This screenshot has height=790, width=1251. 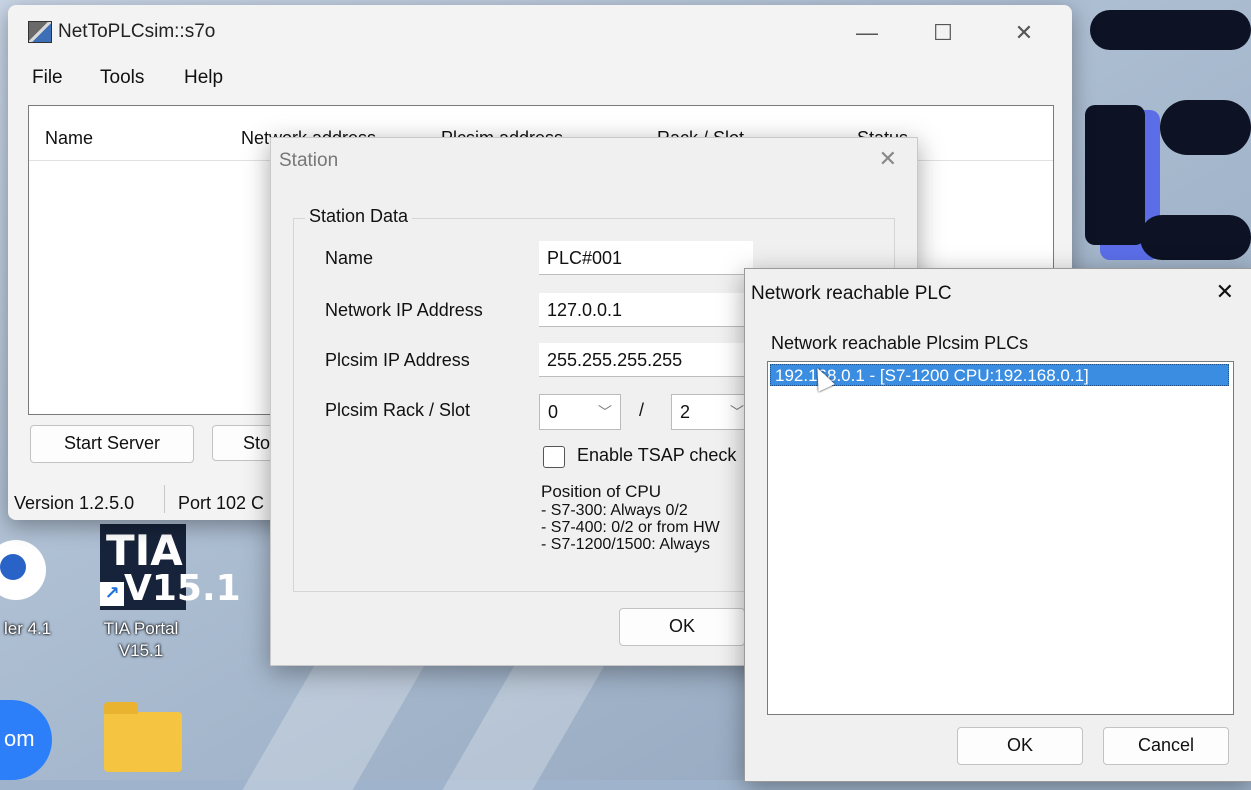 I want to click on list-item: 192.168.0.1 - [S7-1200 CPU:192.168.0.1], so click(x=999, y=375).